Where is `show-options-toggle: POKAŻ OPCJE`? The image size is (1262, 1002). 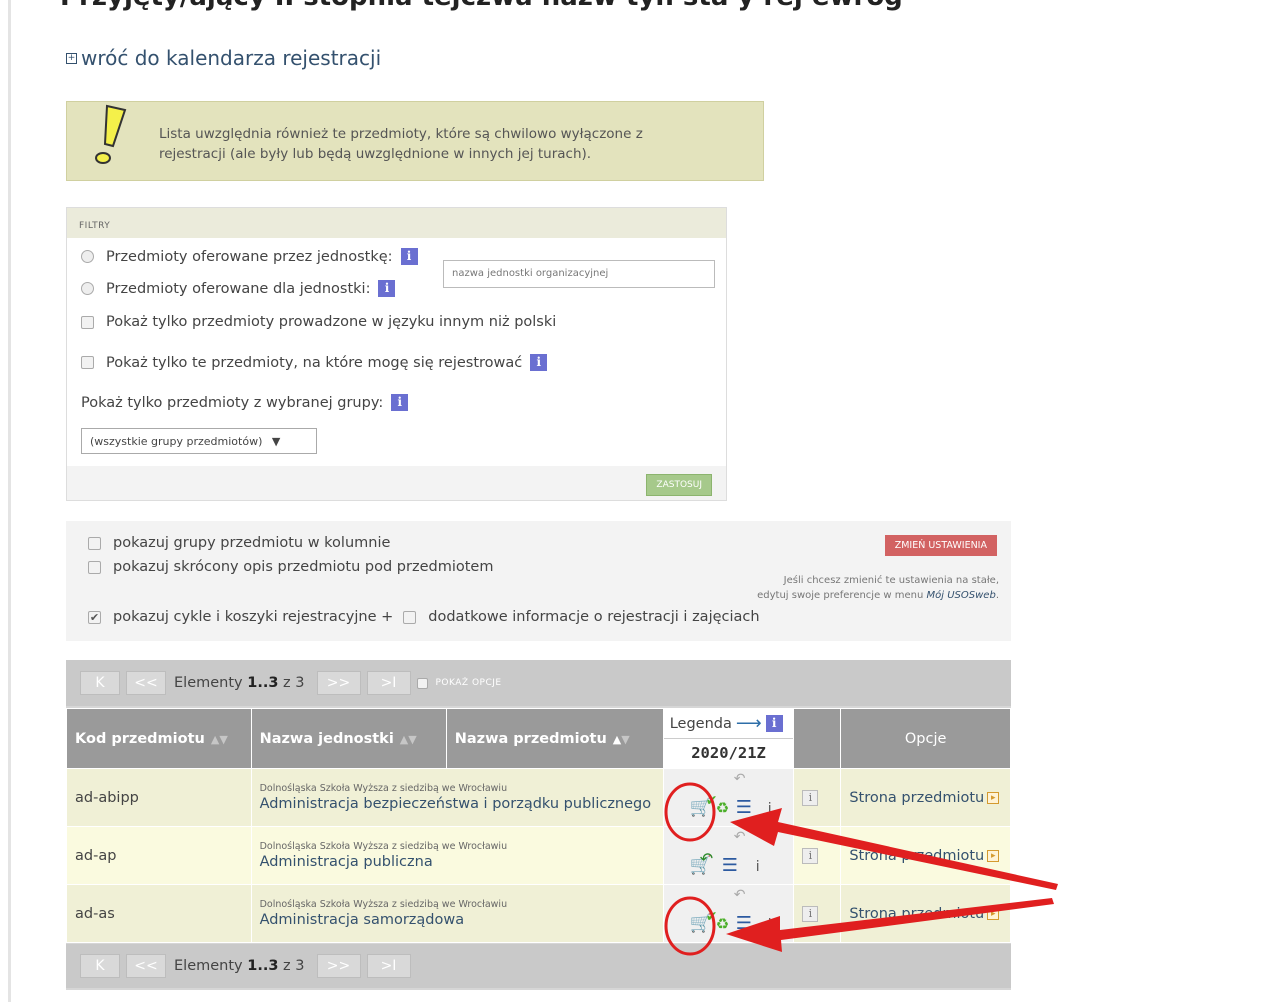 show-options-toggle: POKAŻ OPCJE is located at coordinates (459, 683).